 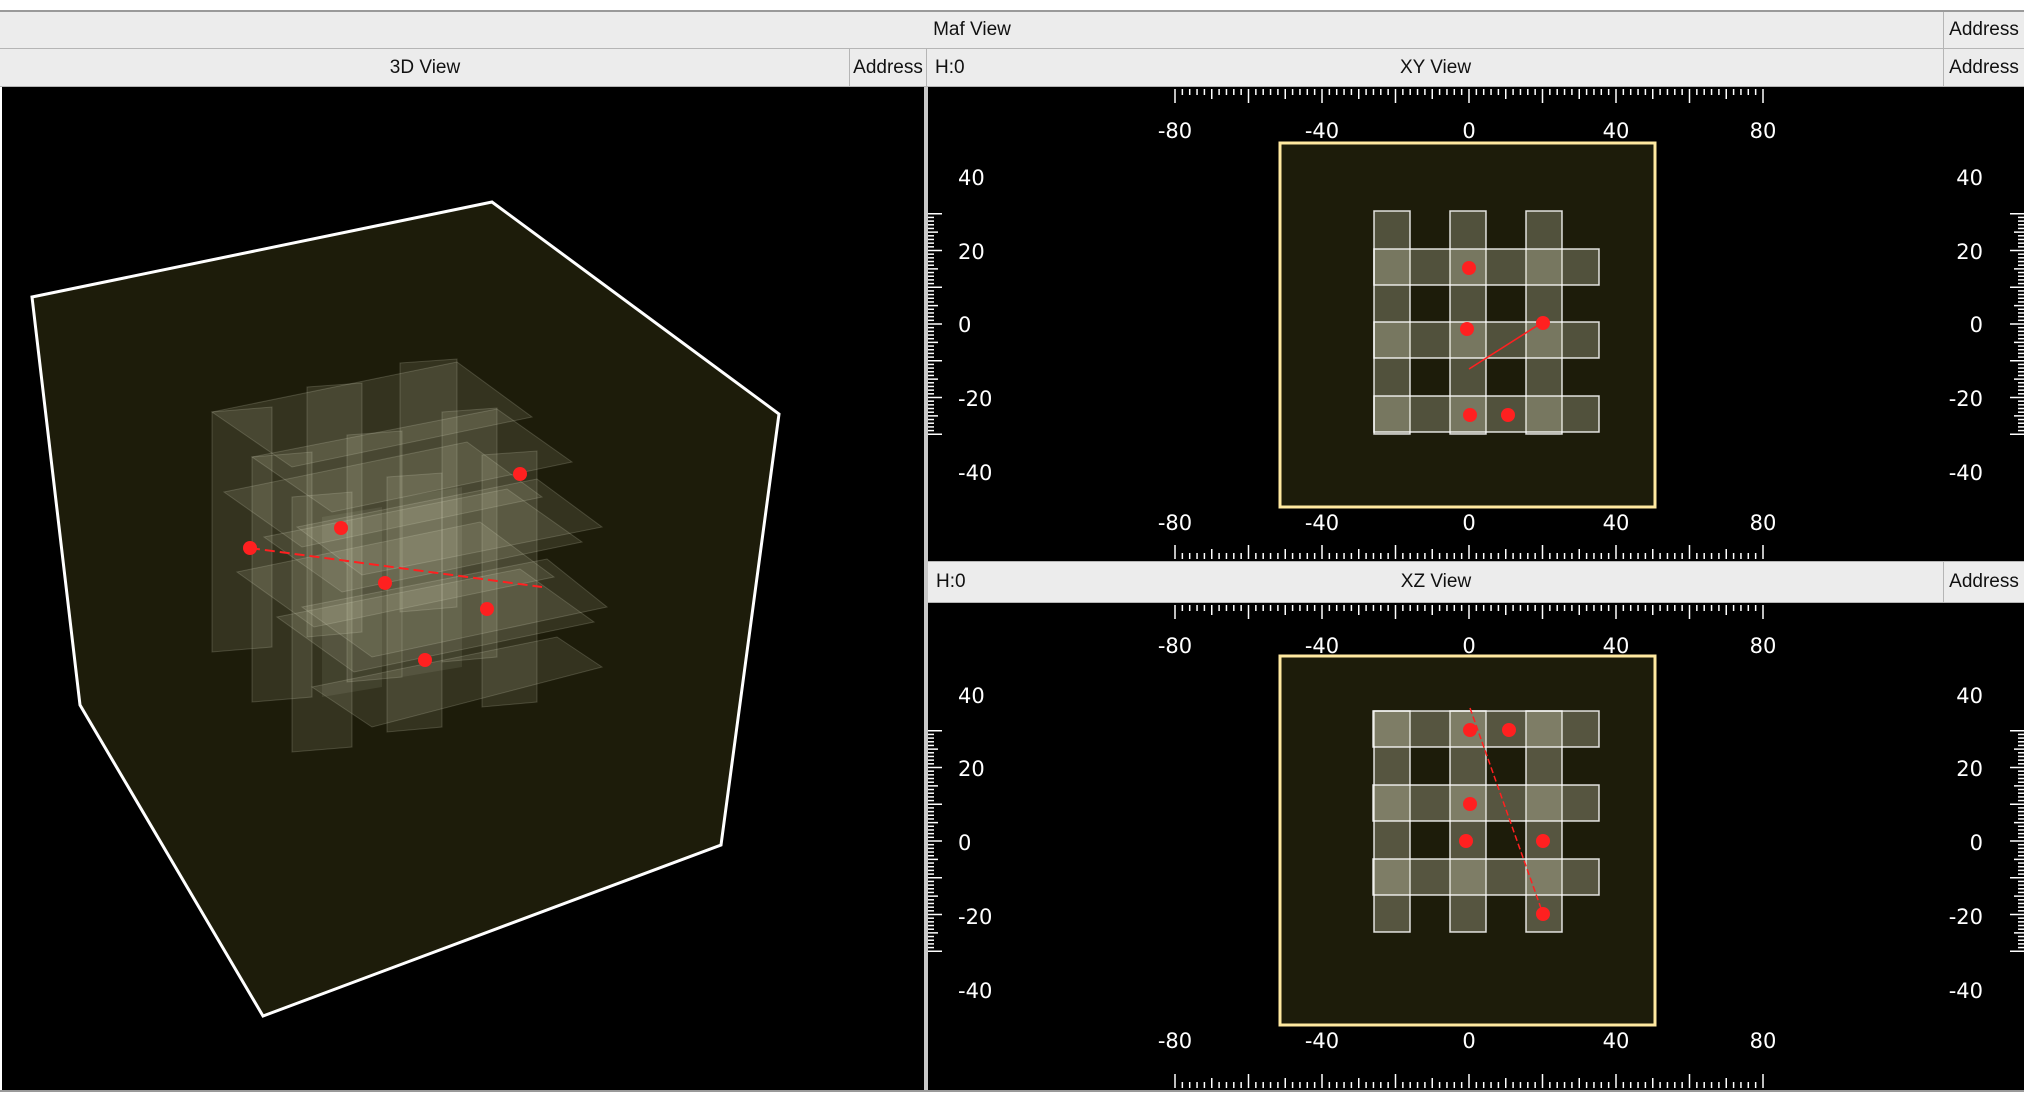 I want to click on window-address-button: Address, so click(x=1983, y=30).